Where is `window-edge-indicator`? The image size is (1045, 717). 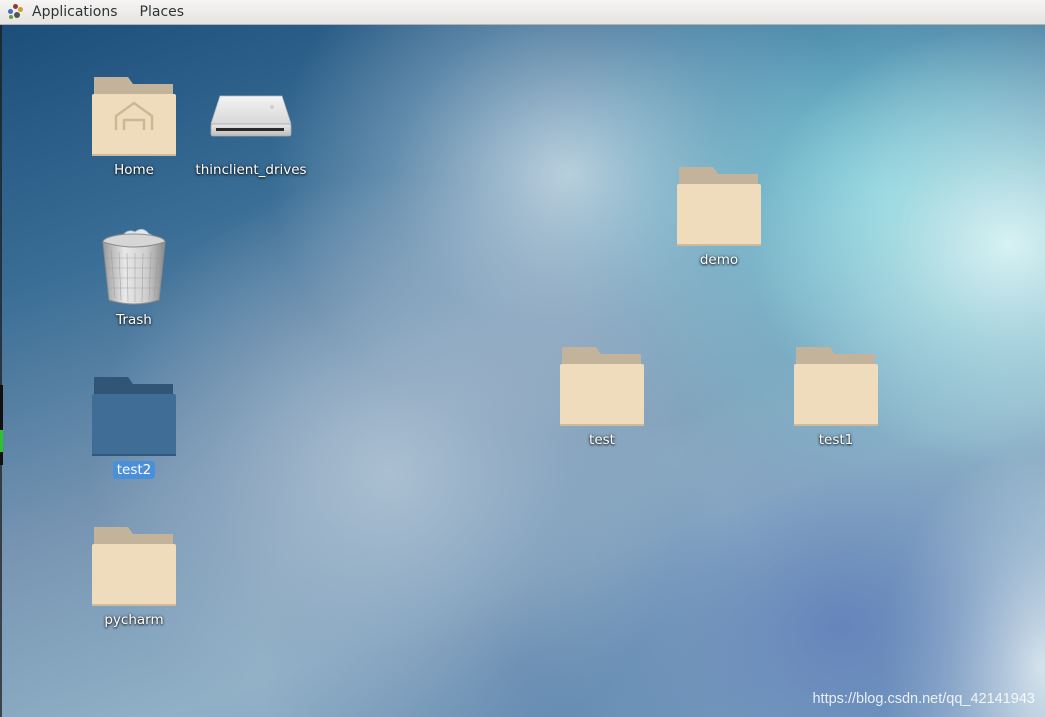 window-edge-indicator is located at coordinates (1, 441).